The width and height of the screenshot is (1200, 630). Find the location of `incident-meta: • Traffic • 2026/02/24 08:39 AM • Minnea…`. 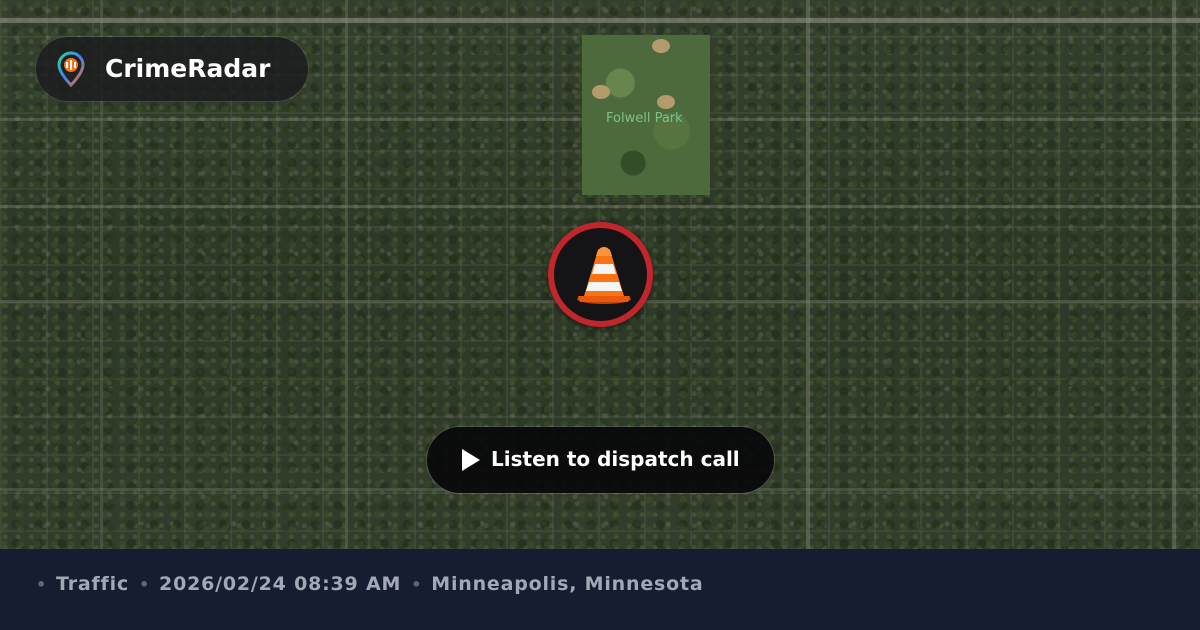

incident-meta: • Traffic • 2026/02/24 08:39 AM • Minnea… is located at coordinates (374, 584).